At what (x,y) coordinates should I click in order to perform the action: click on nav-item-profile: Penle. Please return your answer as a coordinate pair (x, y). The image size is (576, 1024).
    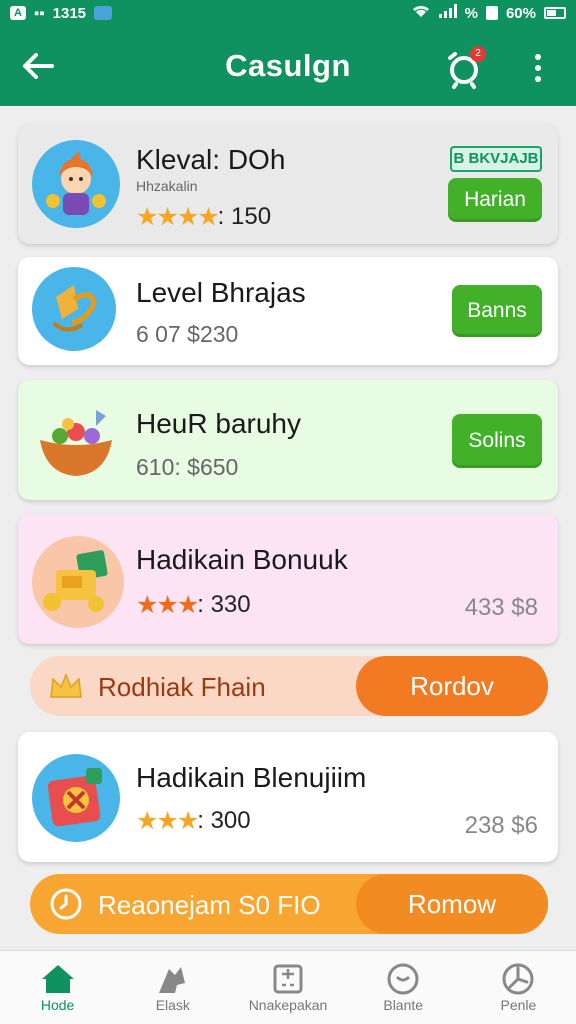
    Looking at the image, I should click on (518, 987).